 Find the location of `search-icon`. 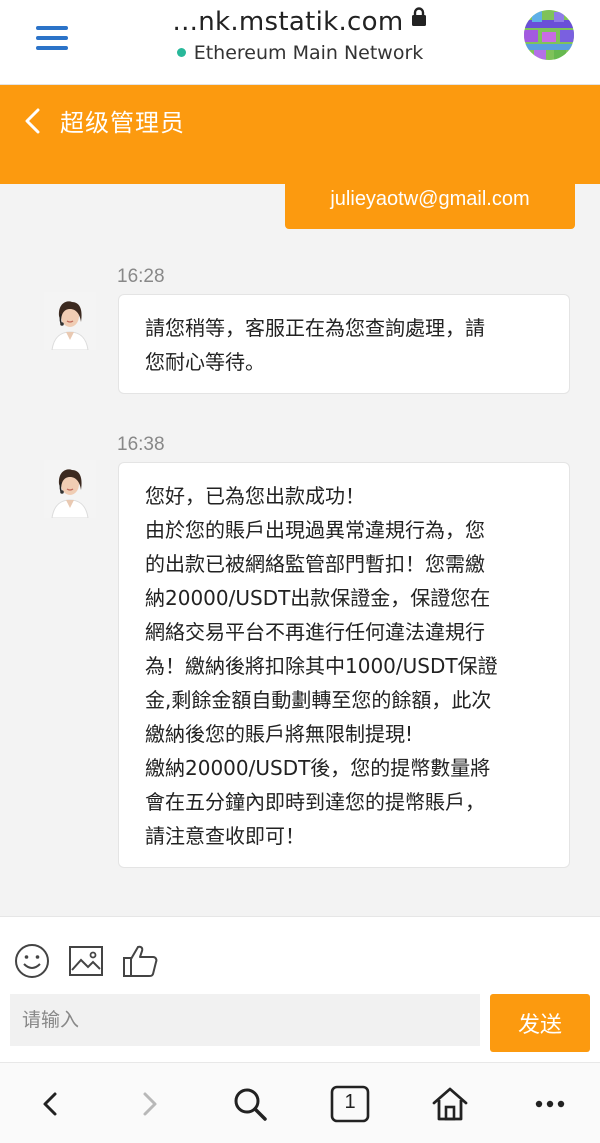

search-icon is located at coordinates (250, 1103).